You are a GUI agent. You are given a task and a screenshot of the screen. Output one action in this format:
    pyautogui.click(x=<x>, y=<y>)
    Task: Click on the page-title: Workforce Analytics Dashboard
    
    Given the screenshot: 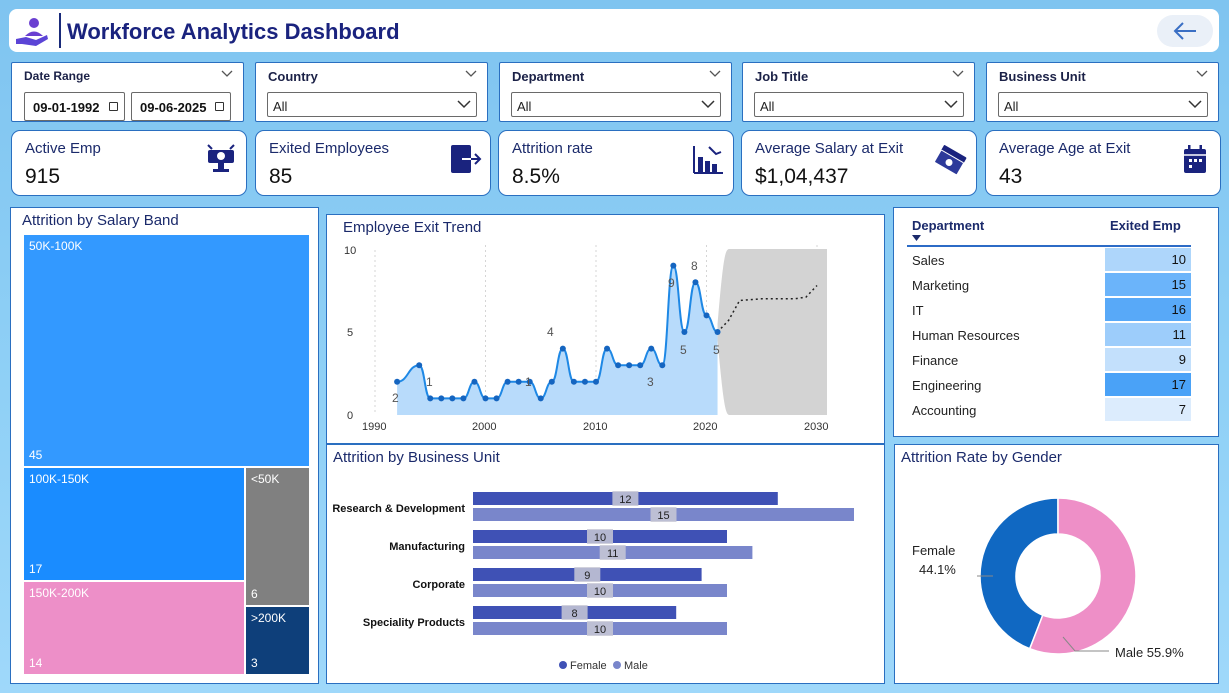 What is the action you would take?
    pyautogui.click(x=233, y=31)
    